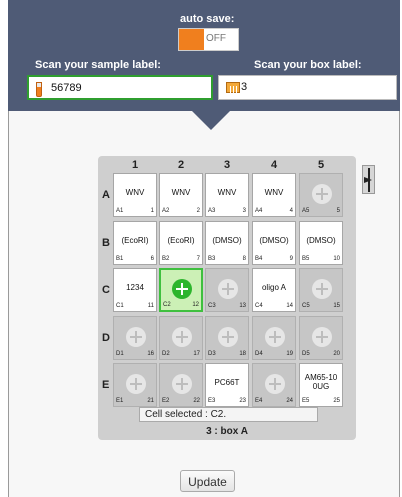  Describe the element at coordinates (207, 481) in the screenshot. I see `update-button: Update` at that location.